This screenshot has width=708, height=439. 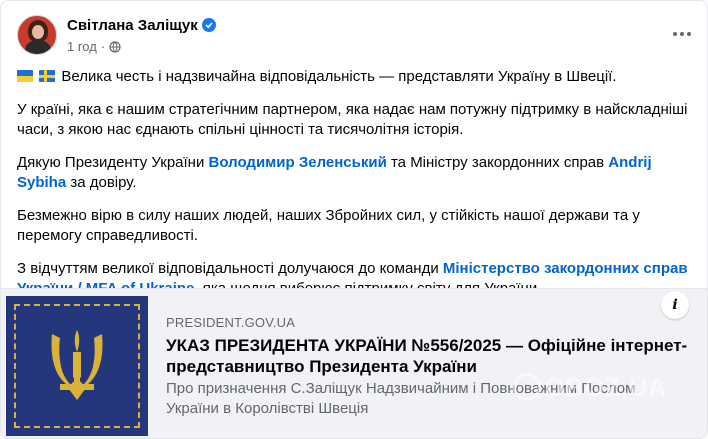 I want to click on mention-zelensky: Володимир Зеленський, so click(x=298, y=162).